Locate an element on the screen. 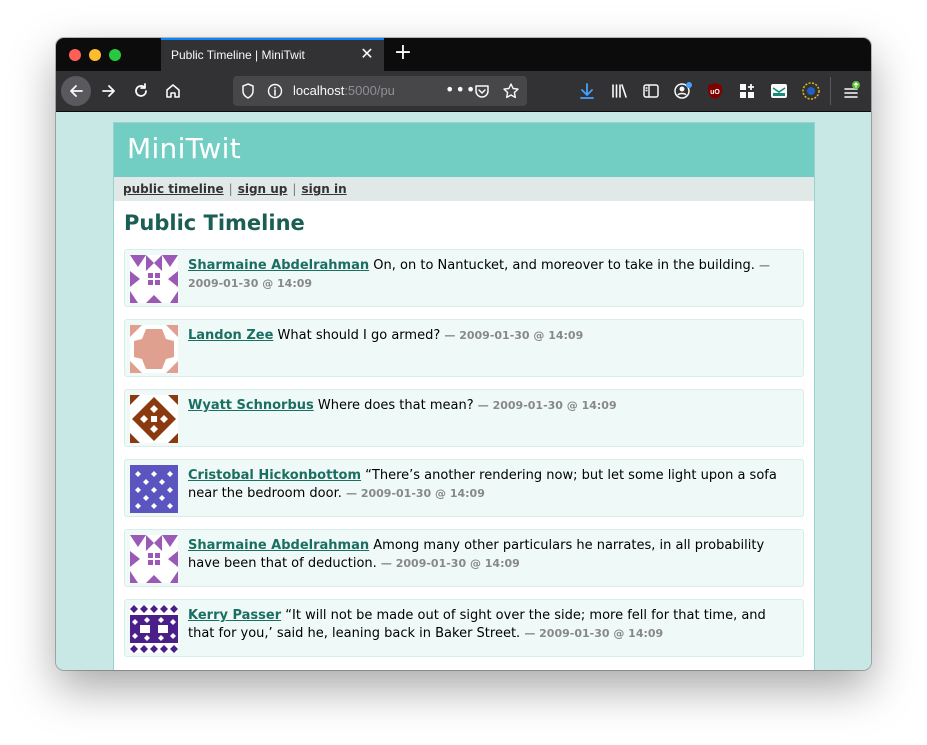  app-menu-button is located at coordinates (852, 91).